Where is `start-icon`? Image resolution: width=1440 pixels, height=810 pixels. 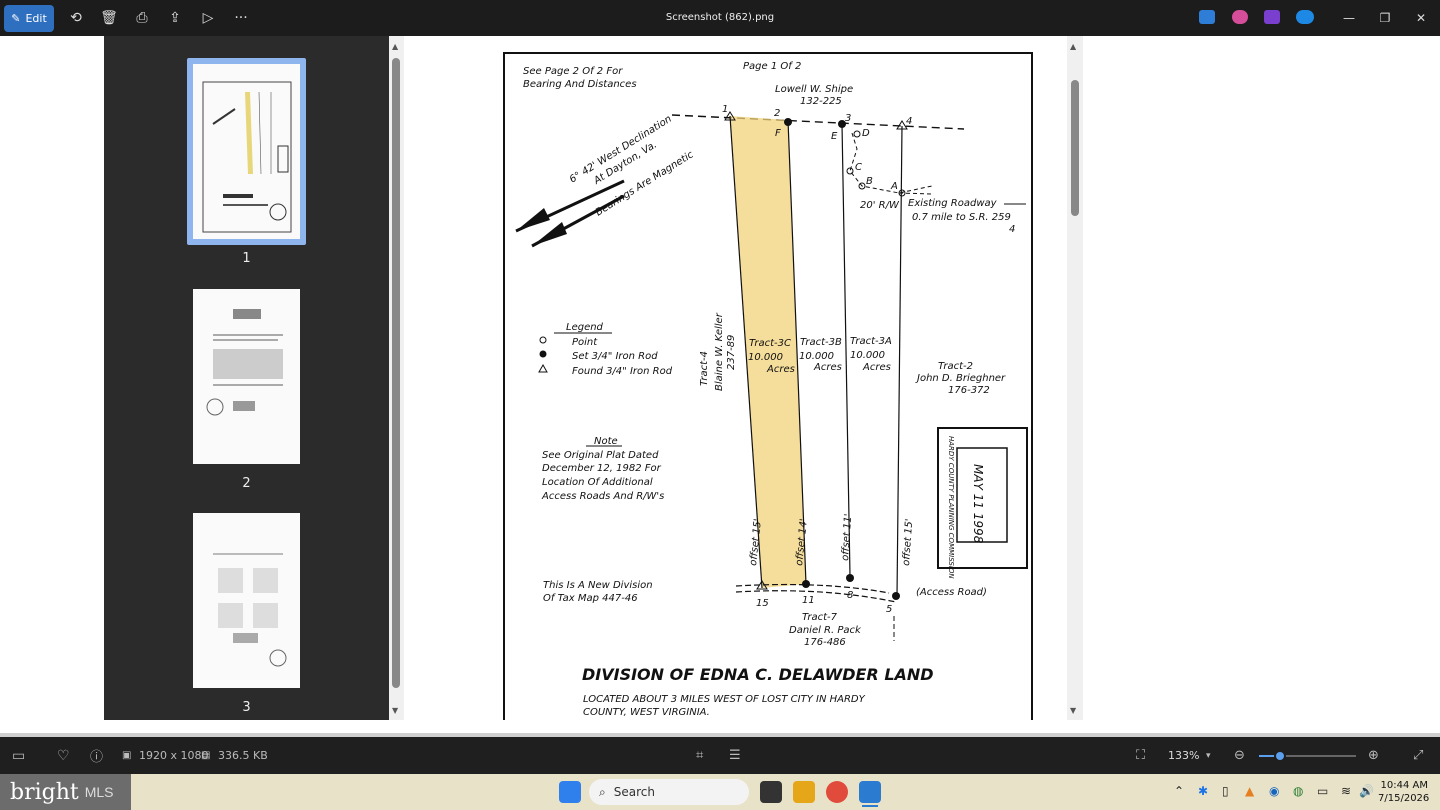
start-icon is located at coordinates (570, 792).